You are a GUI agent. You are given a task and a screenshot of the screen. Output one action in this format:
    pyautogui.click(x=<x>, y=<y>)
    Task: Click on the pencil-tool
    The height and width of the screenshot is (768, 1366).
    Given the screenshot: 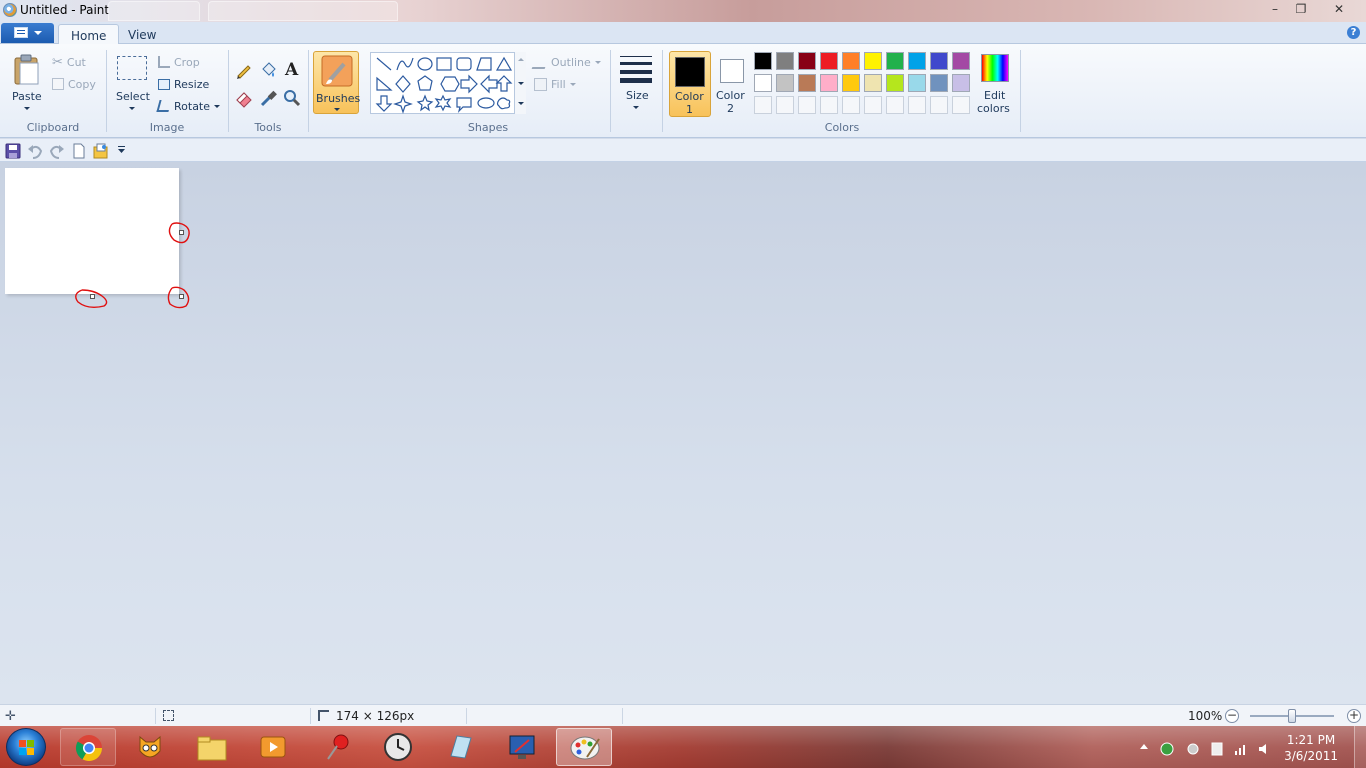 What is the action you would take?
    pyautogui.click(x=244, y=70)
    